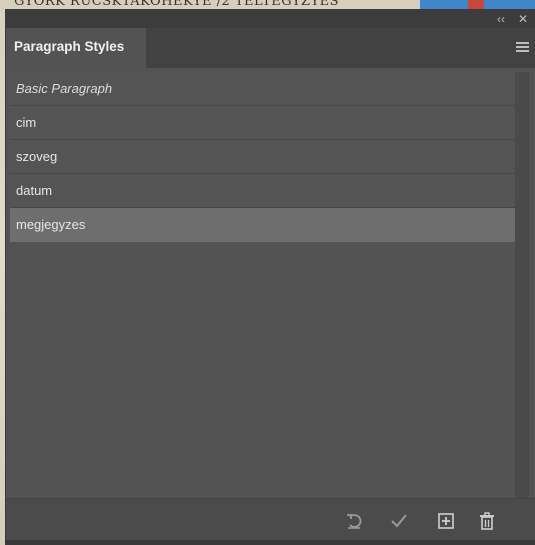 Image resolution: width=535 pixels, height=545 pixels. What do you see at coordinates (270, 49) in the screenshot?
I see `panel-tab-bar: Paragraph Styles` at bounding box center [270, 49].